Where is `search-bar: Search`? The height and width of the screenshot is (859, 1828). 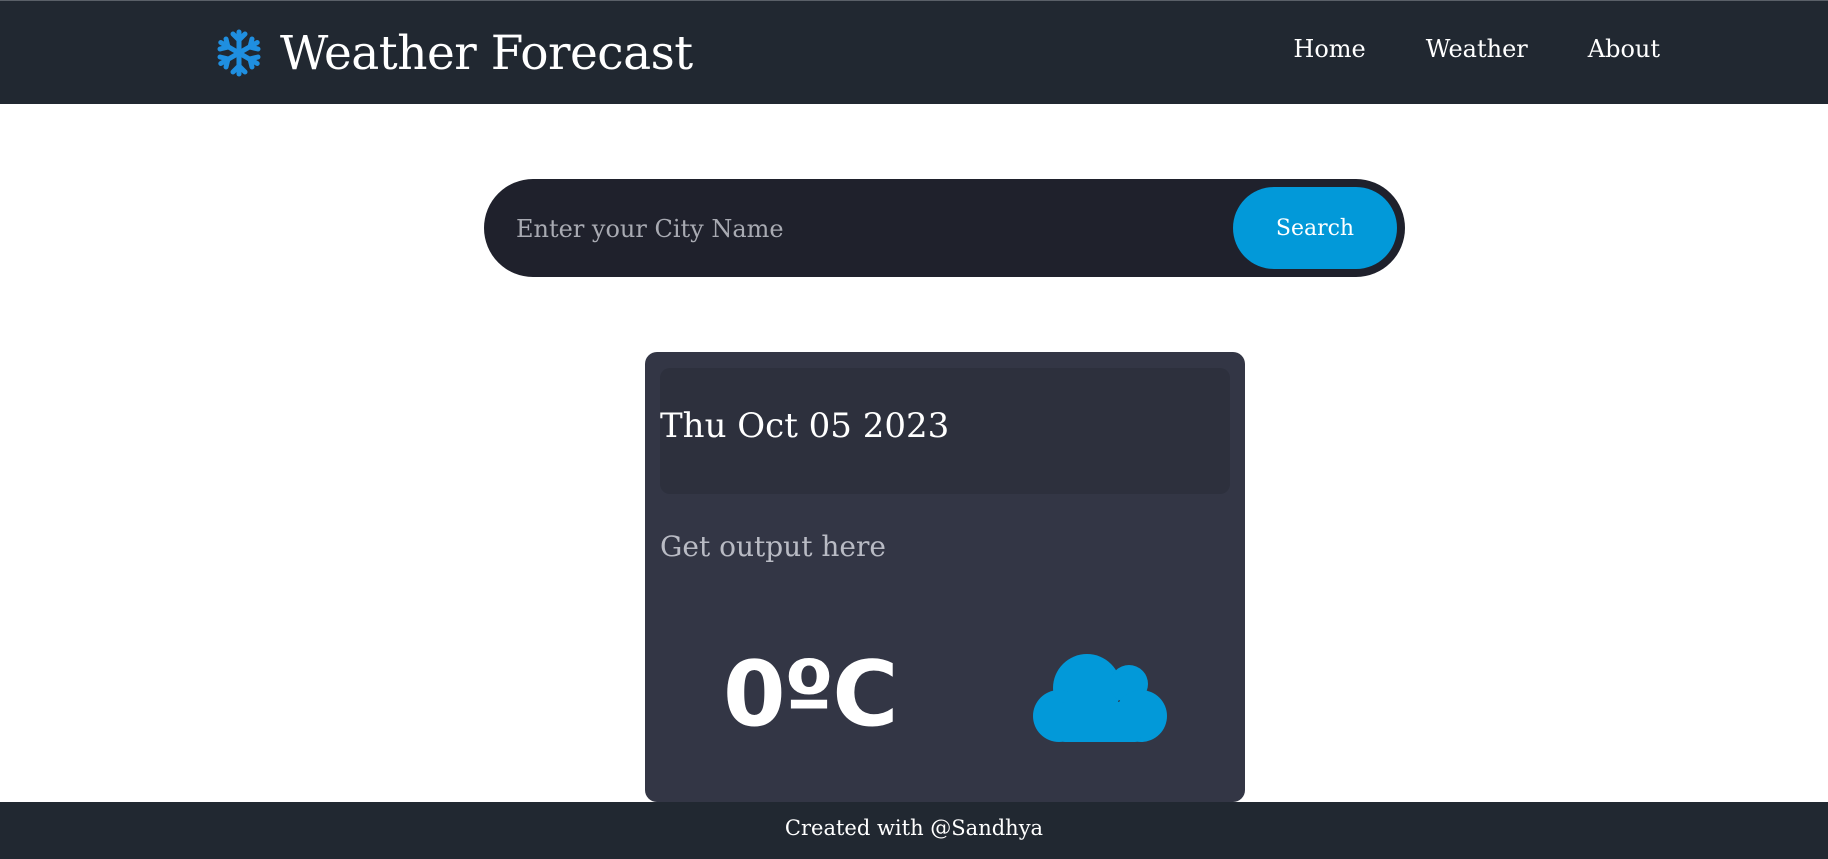 search-bar: Search is located at coordinates (944, 228).